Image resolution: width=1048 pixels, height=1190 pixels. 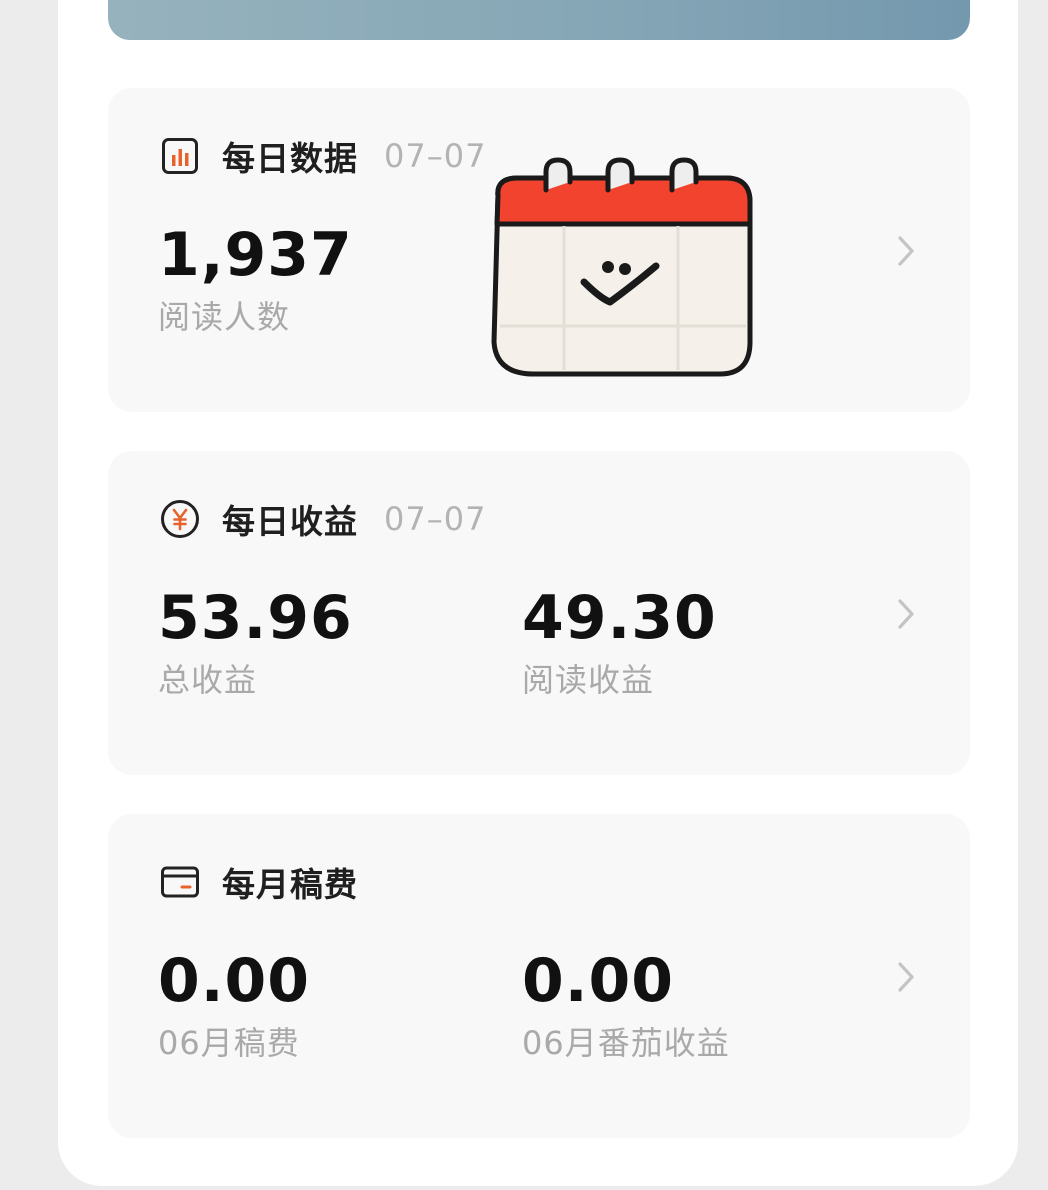 I want to click on daily-data-date: 07–07, so click(x=435, y=156).